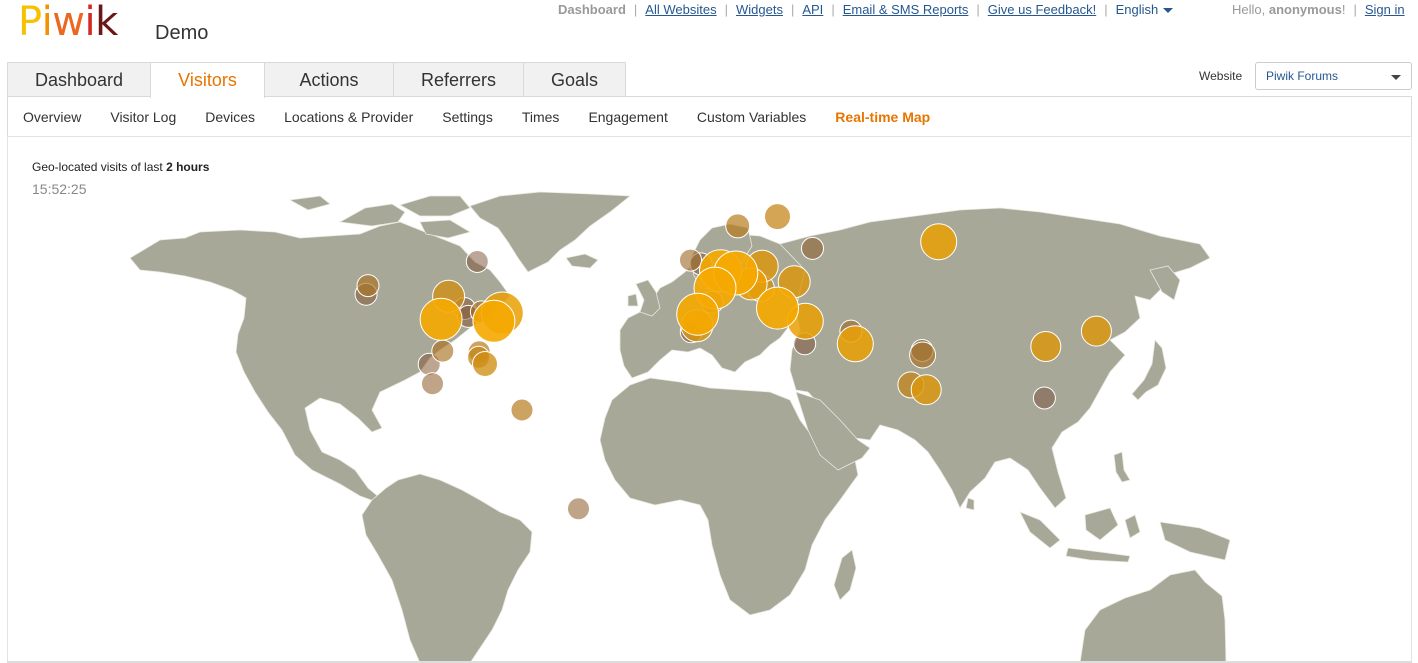 This screenshot has width=1418, height=663. What do you see at coordinates (106, 22) in the screenshot?
I see `logo-letter: k` at bounding box center [106, 22].